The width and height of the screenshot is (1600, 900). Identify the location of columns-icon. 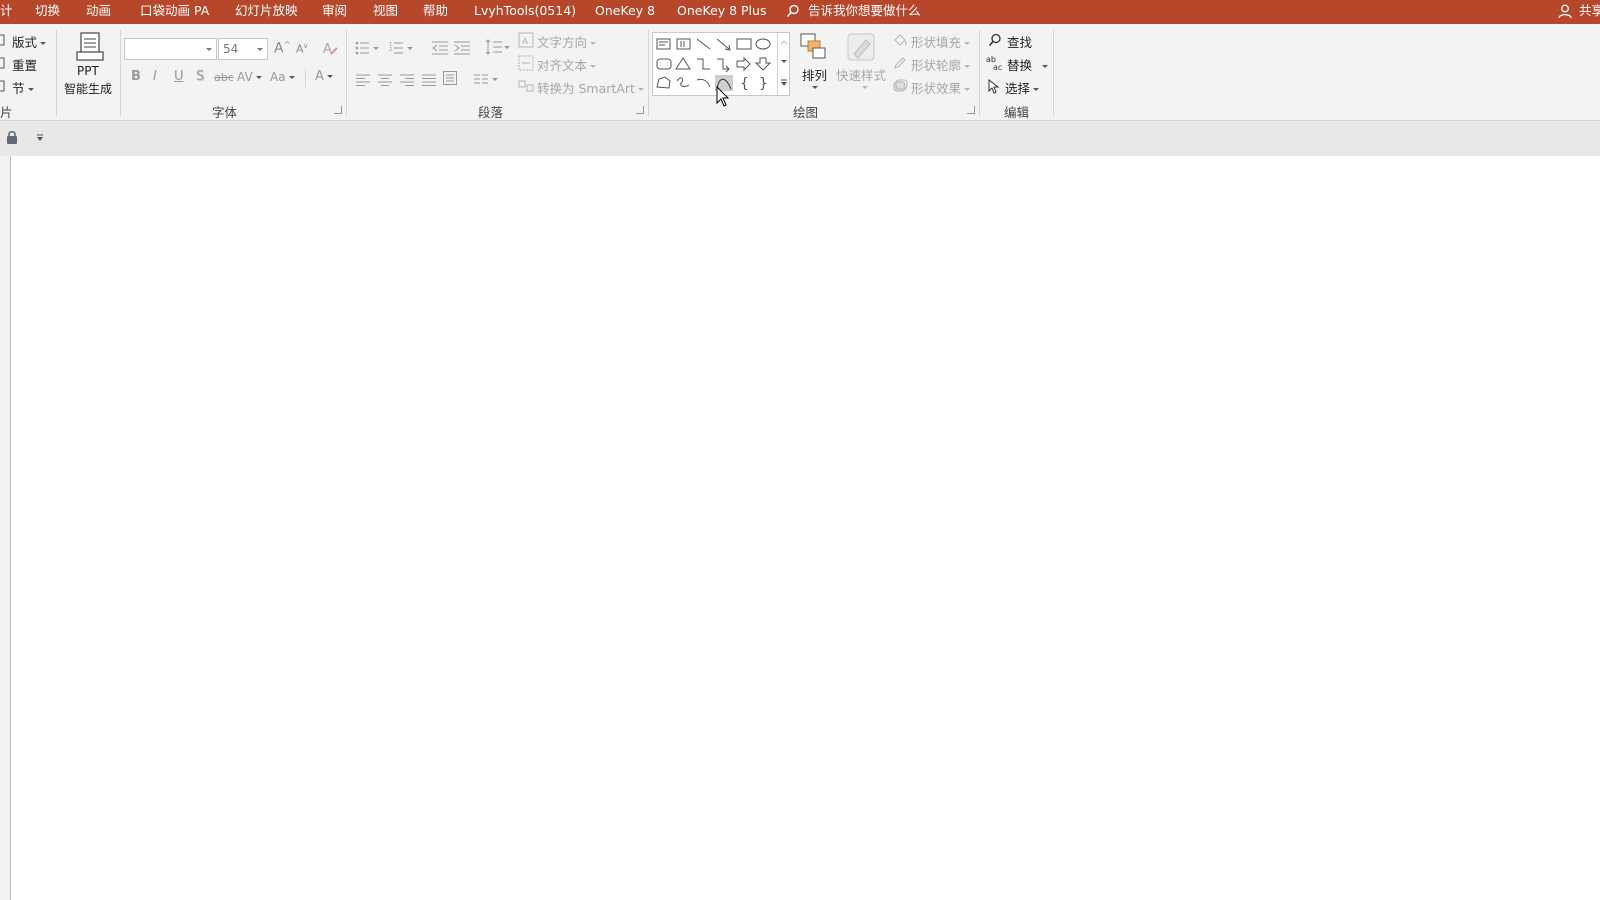
(486, 79).